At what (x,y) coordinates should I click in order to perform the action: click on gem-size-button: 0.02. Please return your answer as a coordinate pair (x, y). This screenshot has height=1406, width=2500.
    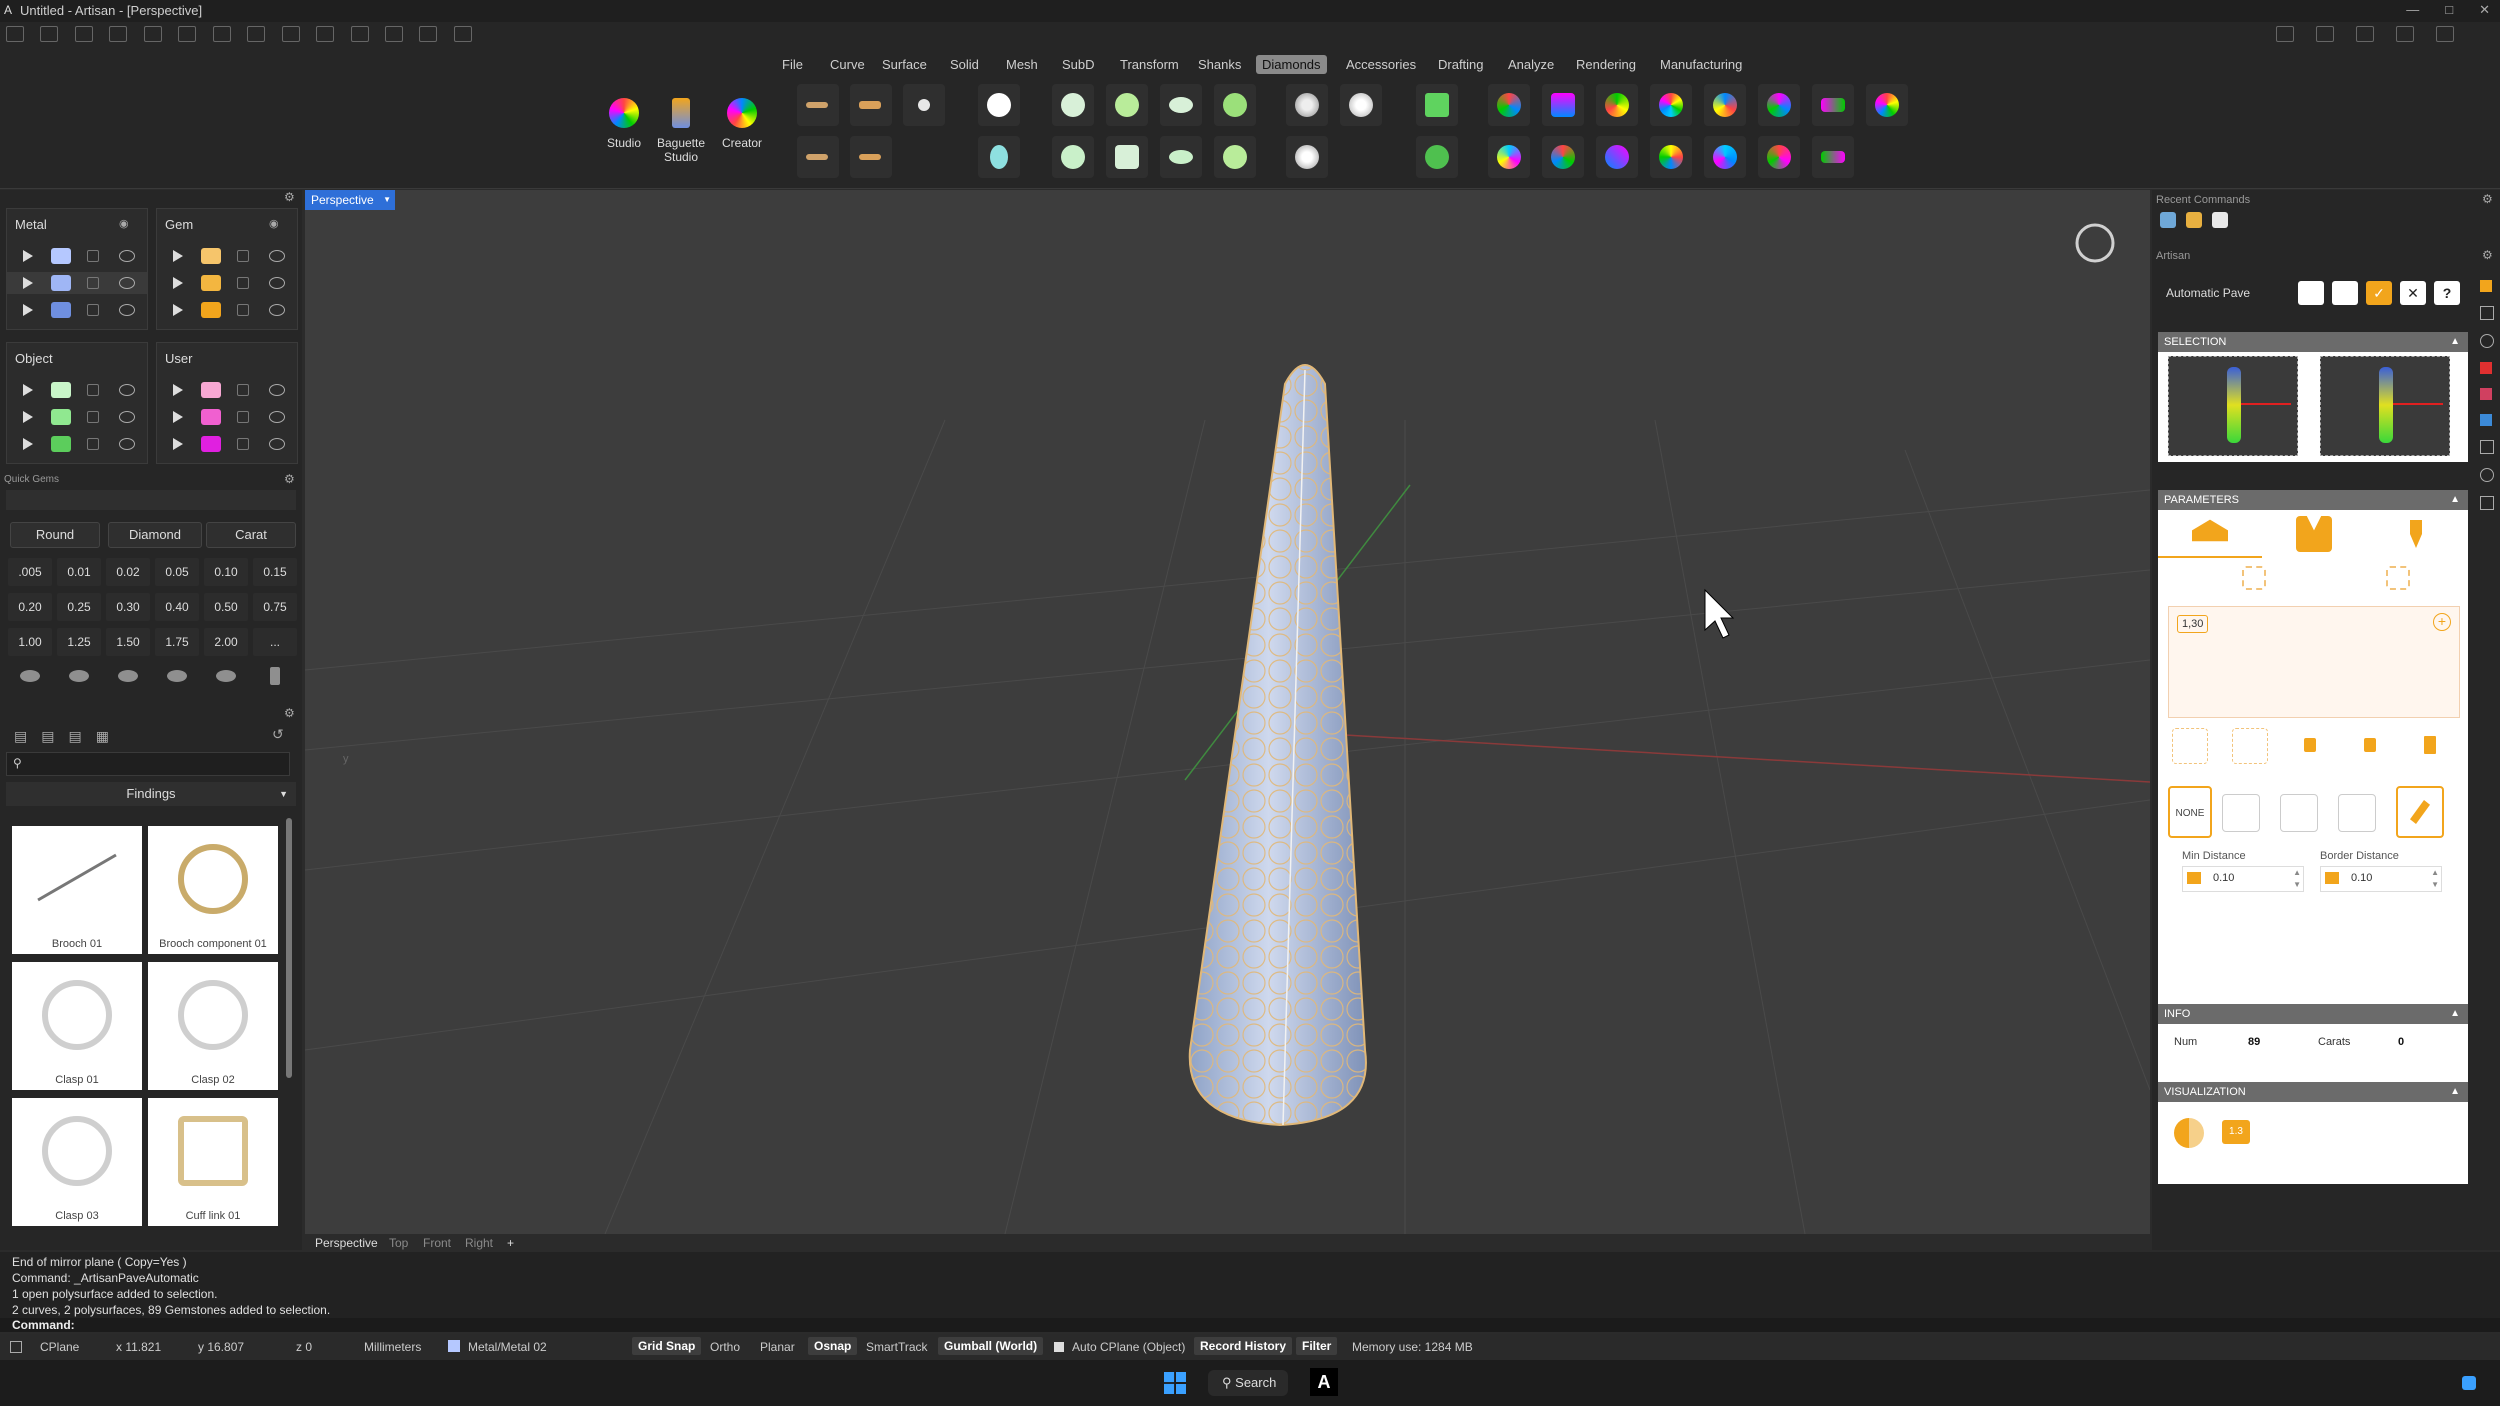
    Looking at the image, I should click on (128, 572).